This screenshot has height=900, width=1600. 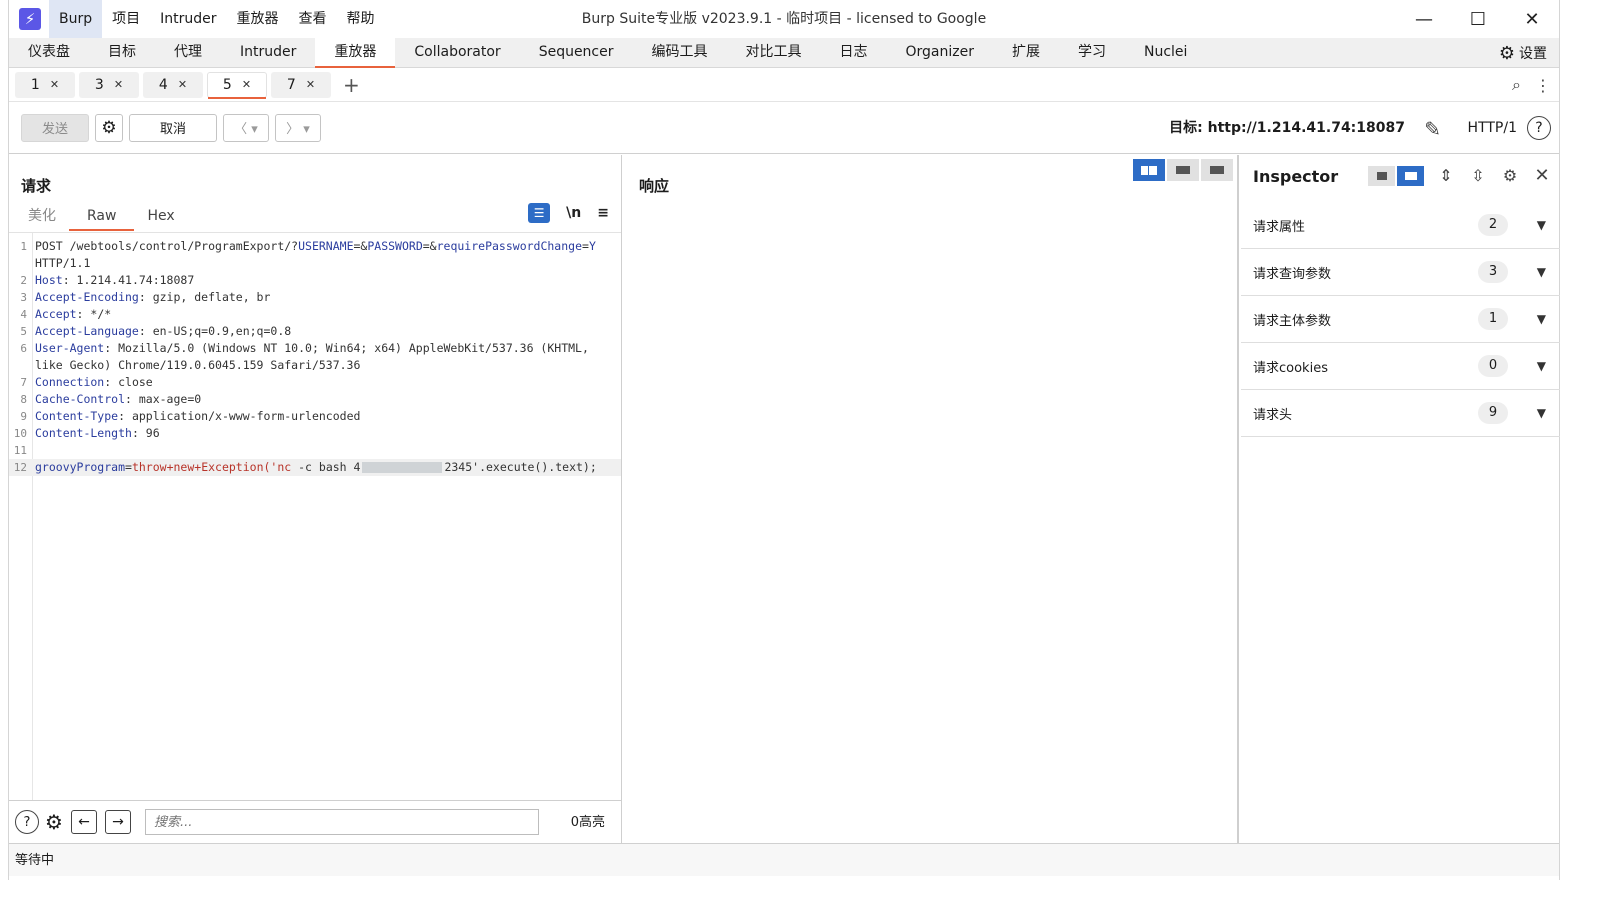 What do you see at coordinates (1279, 227) in the screenshot?
I see `inspector-row-label: 请求属性` at bounding box center [1279, 227].